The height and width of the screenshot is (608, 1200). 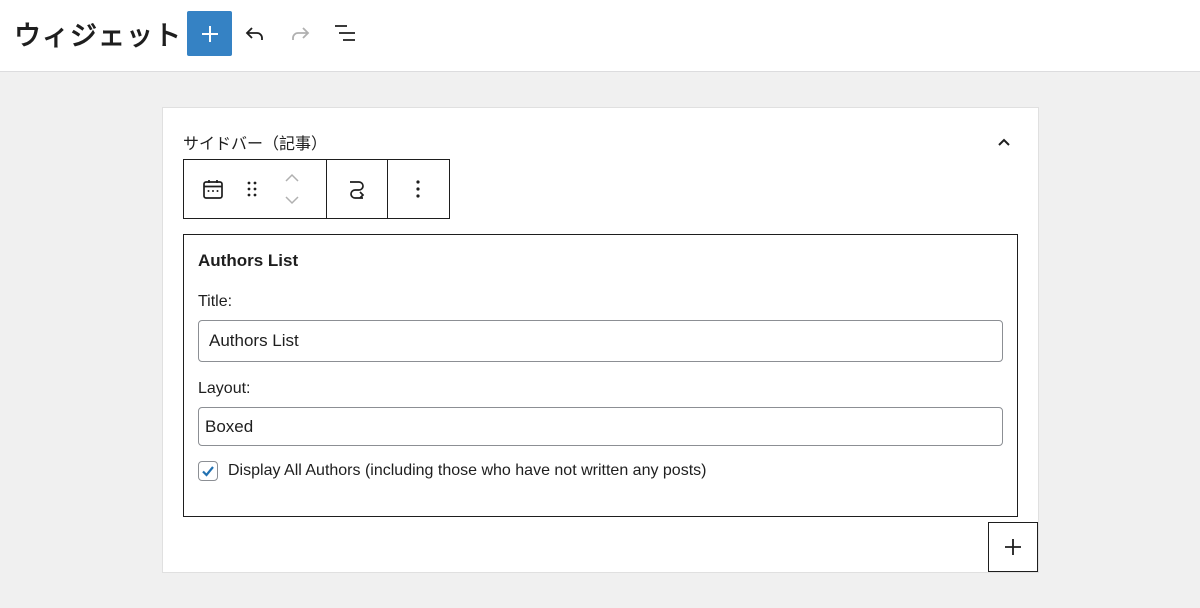 I want to click on drag-handle, so click(x=252, y=189).